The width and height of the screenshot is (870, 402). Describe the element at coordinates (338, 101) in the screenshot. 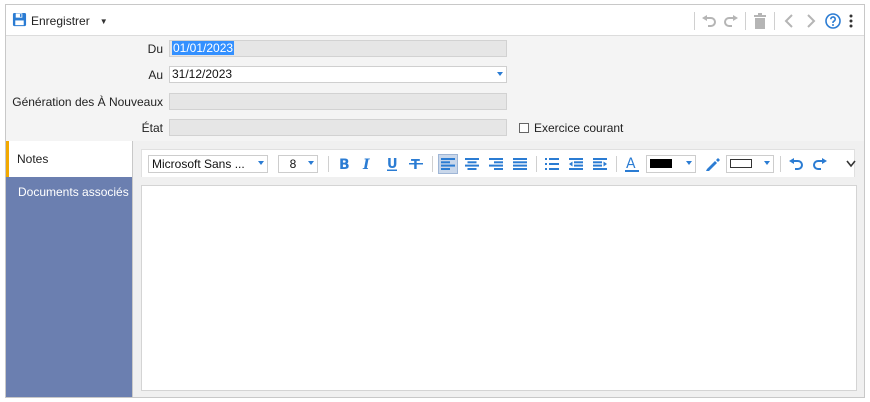

I see `generation-field` at that location.